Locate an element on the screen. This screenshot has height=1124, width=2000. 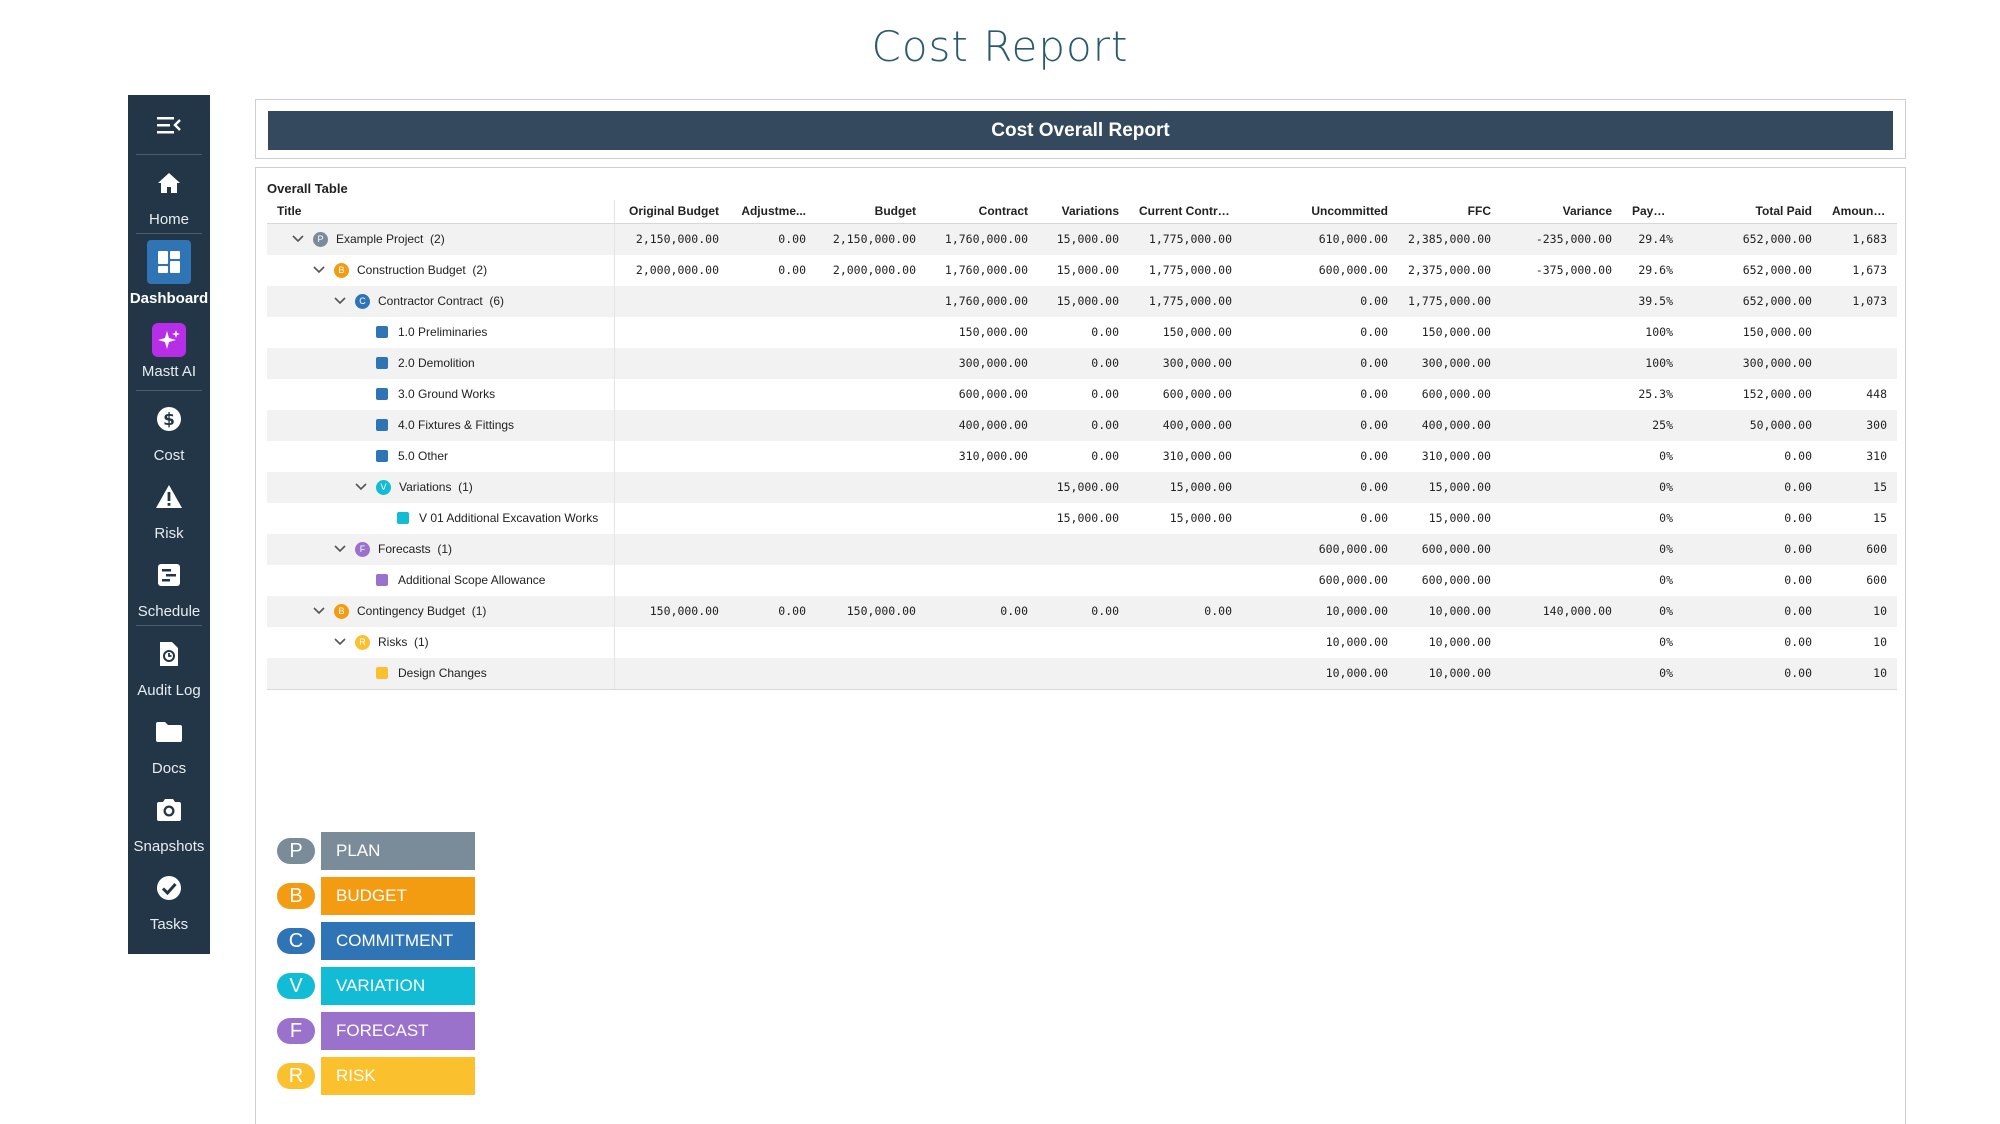
column-header: FFC is located at coordinates (1449, 212).